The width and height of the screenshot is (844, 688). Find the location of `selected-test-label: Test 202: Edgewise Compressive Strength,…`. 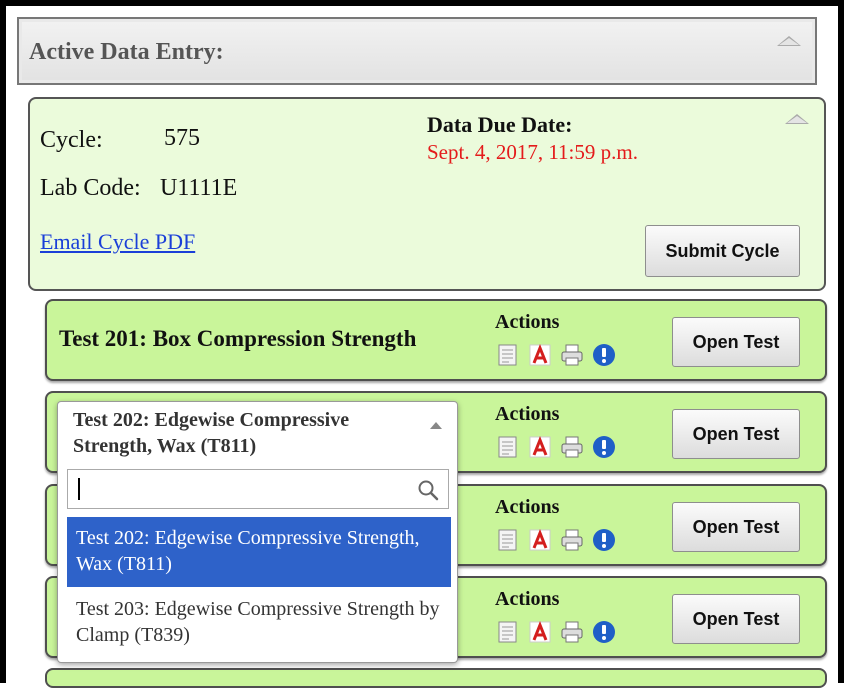

selected-test-label: Test 202: Edgewise Compressive Strength,… is located at coordinates (211, 433).